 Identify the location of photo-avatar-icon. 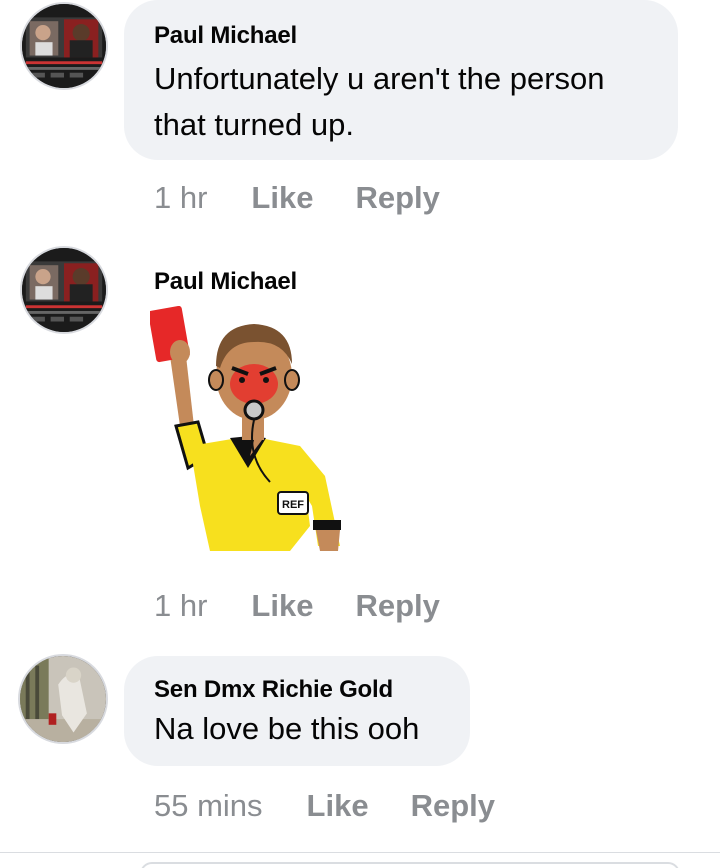
(63, 699).